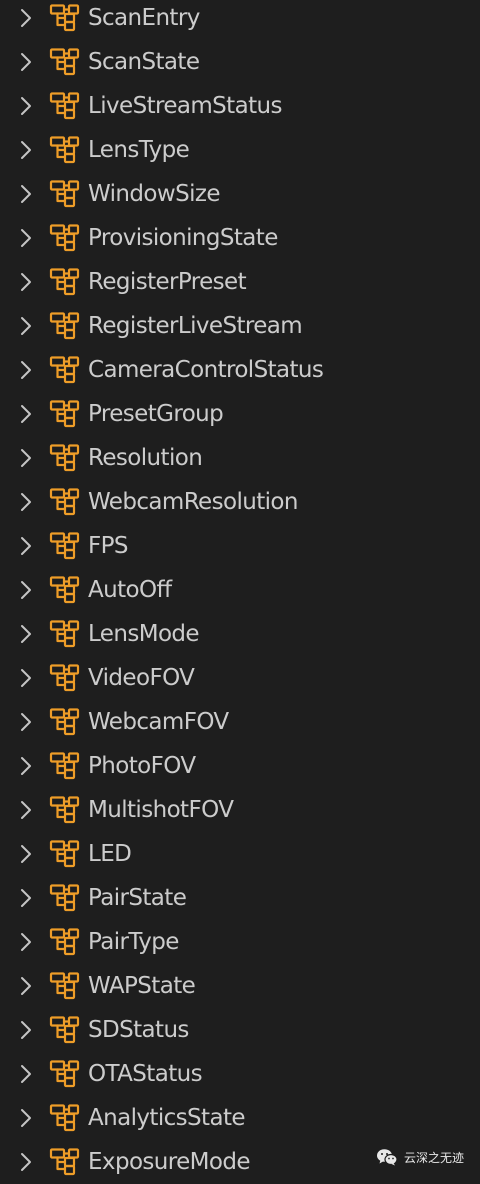 The height and width of the screenshot is (1184, 480). What do you see at coordinates (169, 1162) in the screenshot?
I see `tree-item-label: ExposureMode` at bounding box center [169, 1162].